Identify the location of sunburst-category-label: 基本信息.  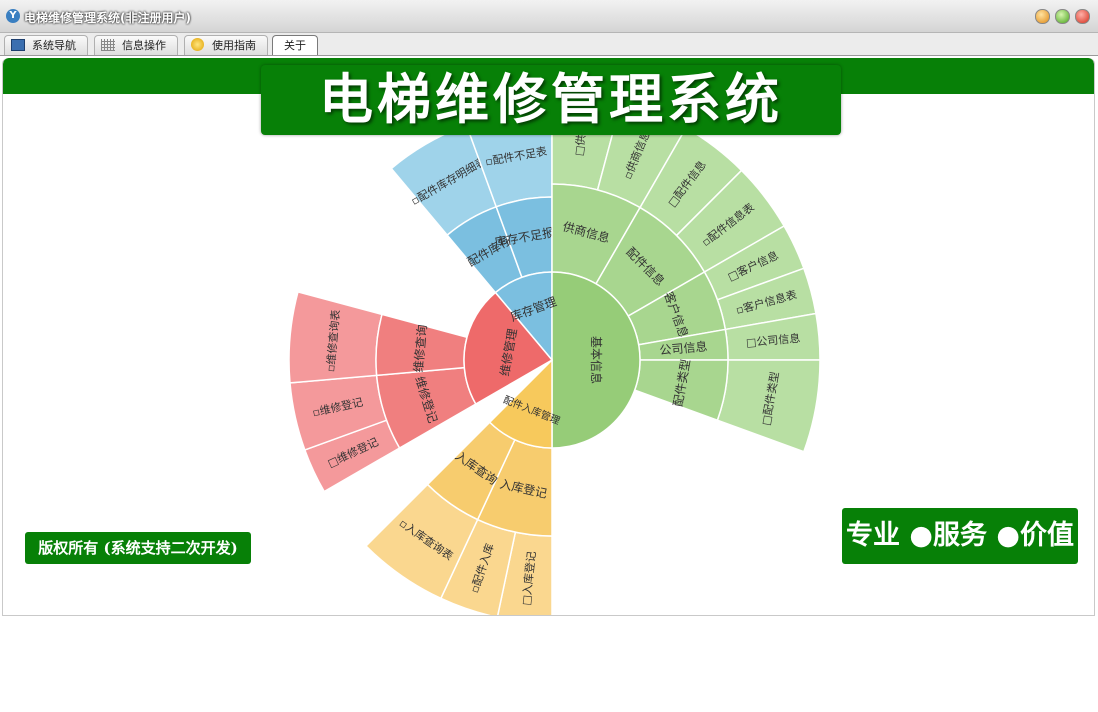
(596, 360).